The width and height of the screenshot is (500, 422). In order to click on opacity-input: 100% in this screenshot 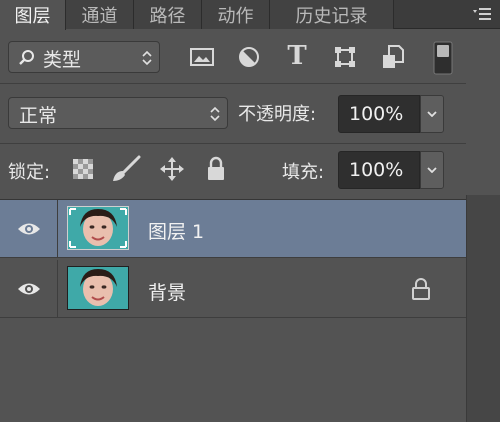, I will do `click(379, 114)`.